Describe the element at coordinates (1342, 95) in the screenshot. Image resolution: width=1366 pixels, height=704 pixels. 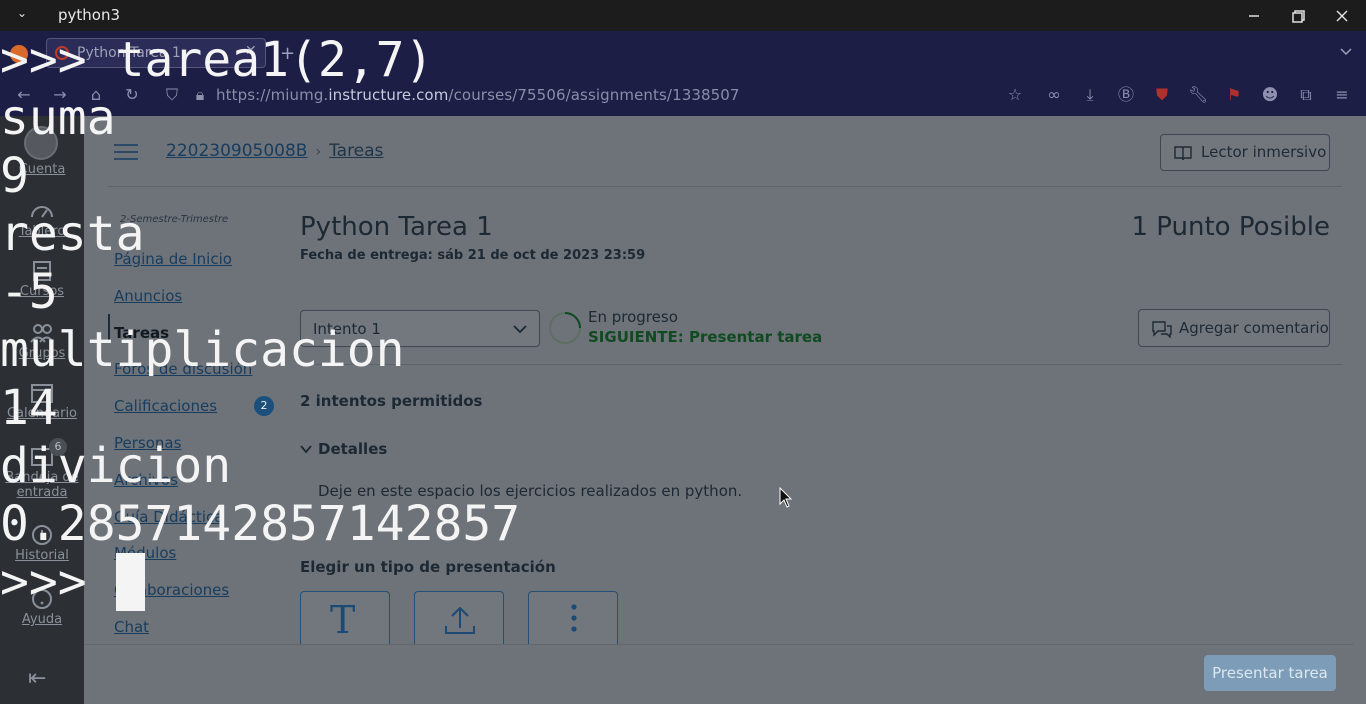
I see `app-menu-icon: ≡` at that location.